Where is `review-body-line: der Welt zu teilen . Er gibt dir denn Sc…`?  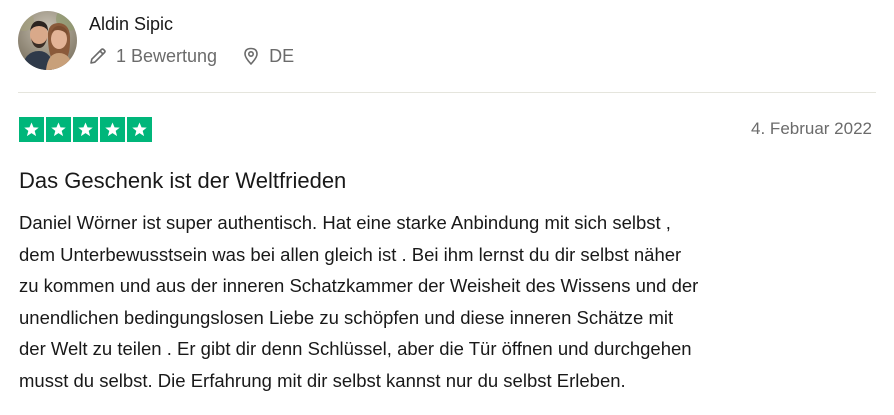 review-body-line: der Welt zu teilen . Er gibt dir denn Sc… is located at coordinates (355, 348).